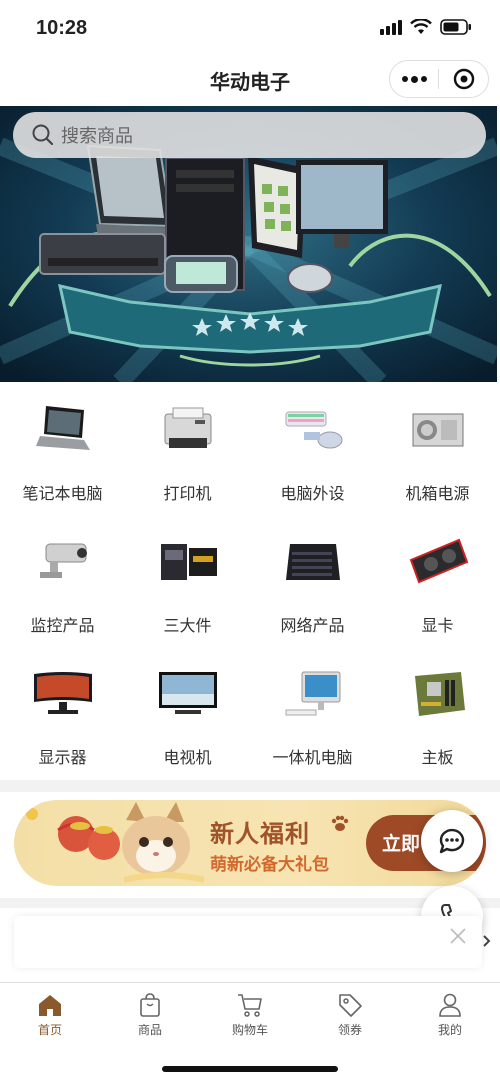 This screenshot has height=1083, width=500. I want to click on all-in-one-pc-icon, so click(313, 693).